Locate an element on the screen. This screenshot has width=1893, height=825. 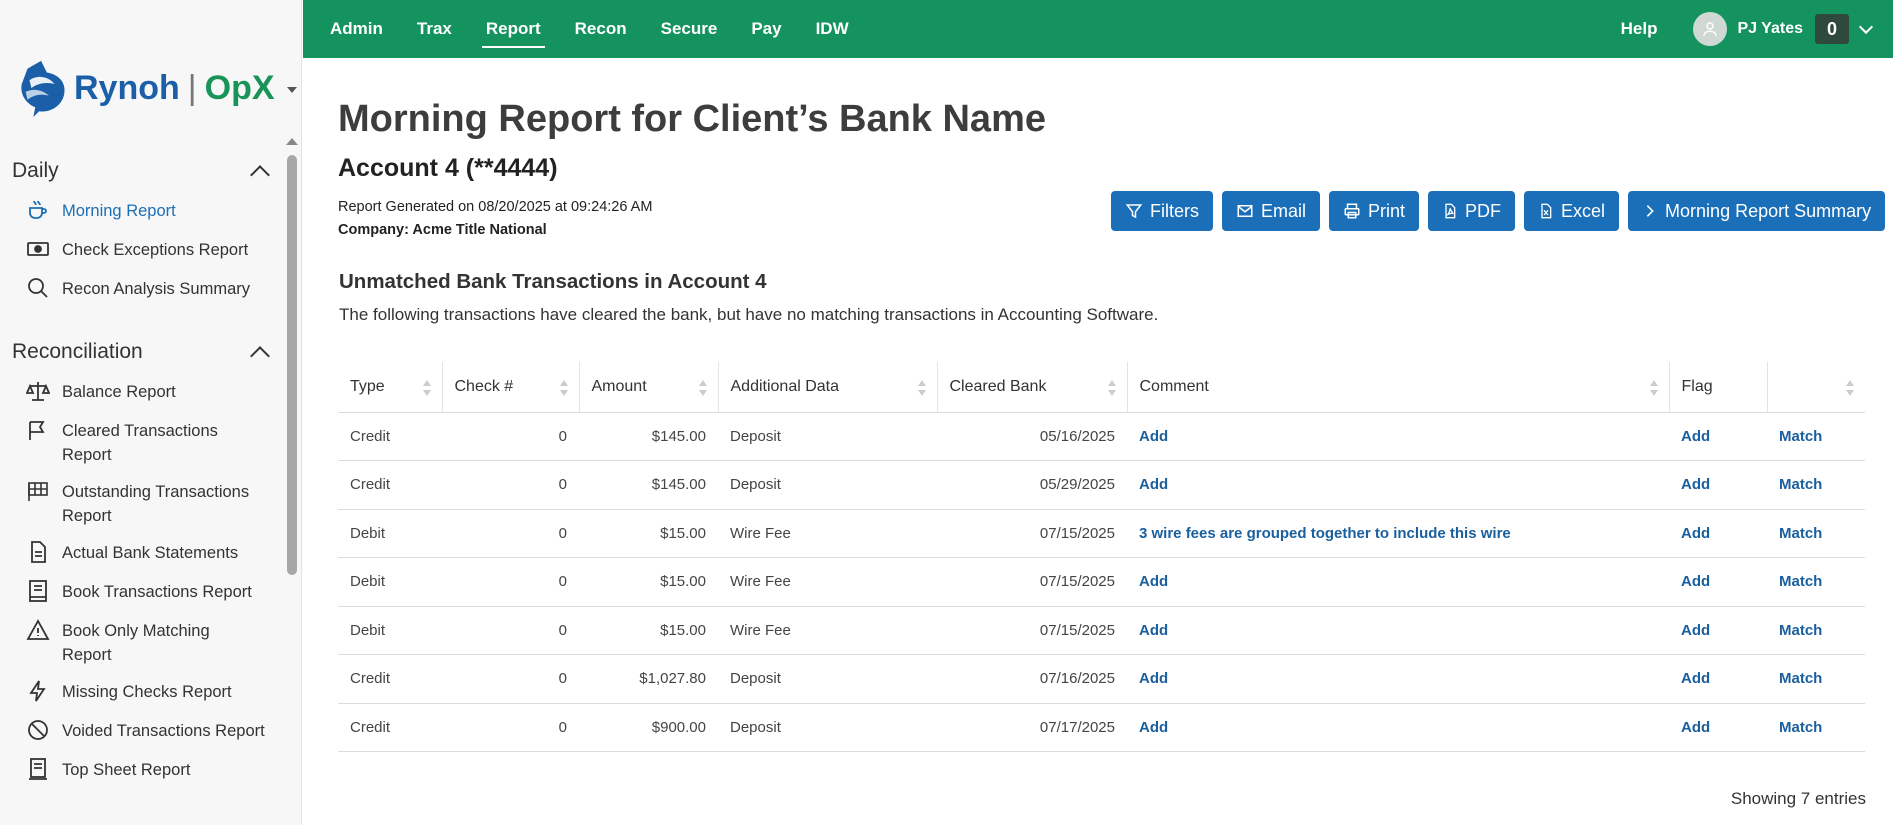
sidebar-item-label: Morning Report is located at coordinates (119, 211).